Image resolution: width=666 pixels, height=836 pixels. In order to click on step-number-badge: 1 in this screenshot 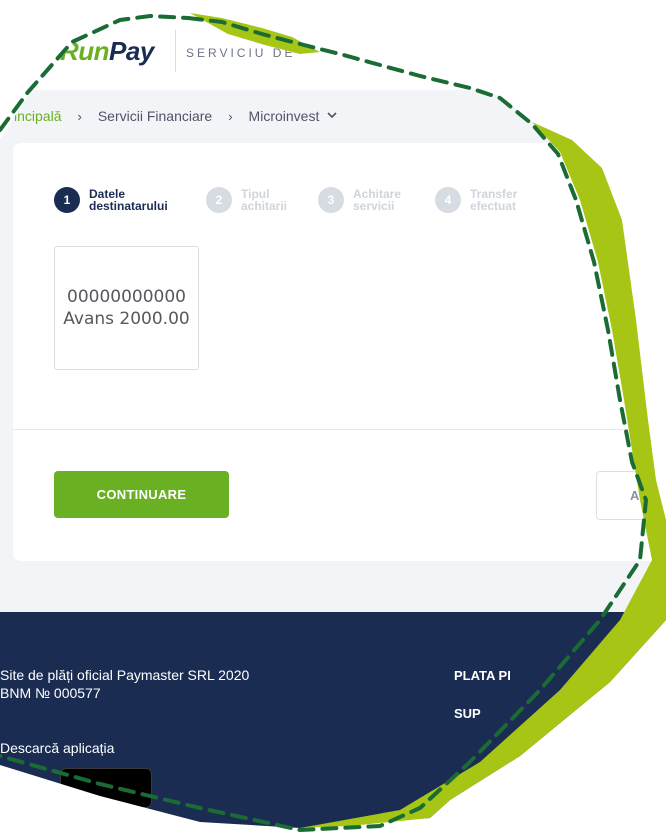, I will do `click(67, 200)`.